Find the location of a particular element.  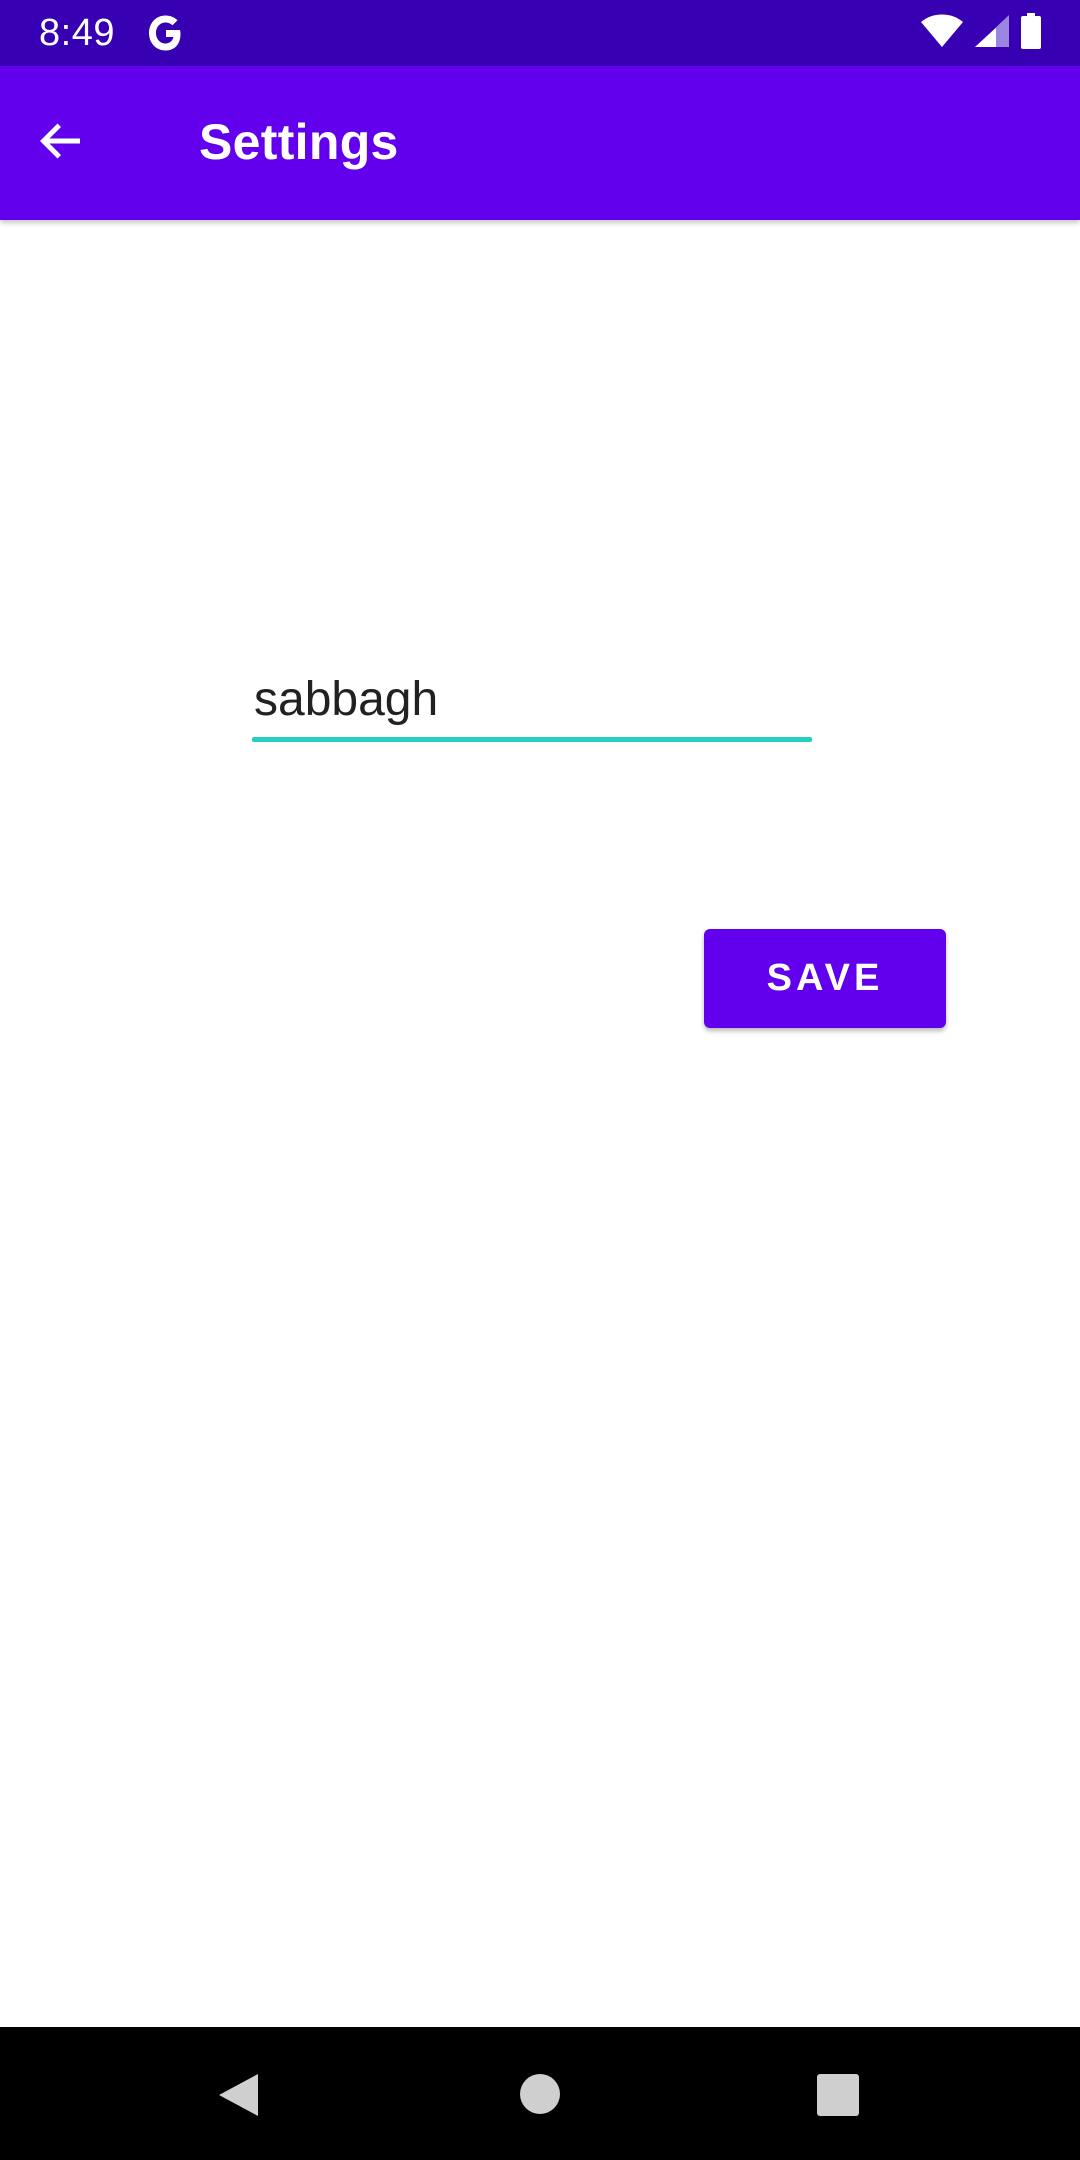

name-input is located at coordinates (532, 699).